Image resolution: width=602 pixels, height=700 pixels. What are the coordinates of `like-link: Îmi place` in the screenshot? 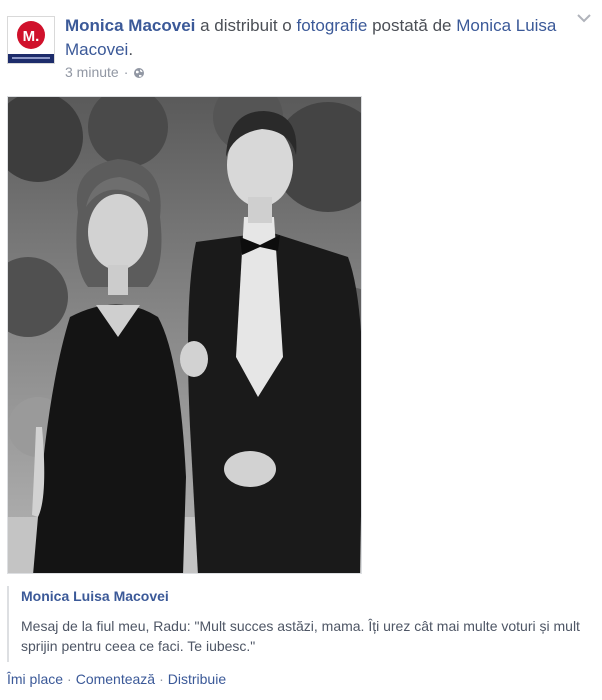 It's located at (35, 679).